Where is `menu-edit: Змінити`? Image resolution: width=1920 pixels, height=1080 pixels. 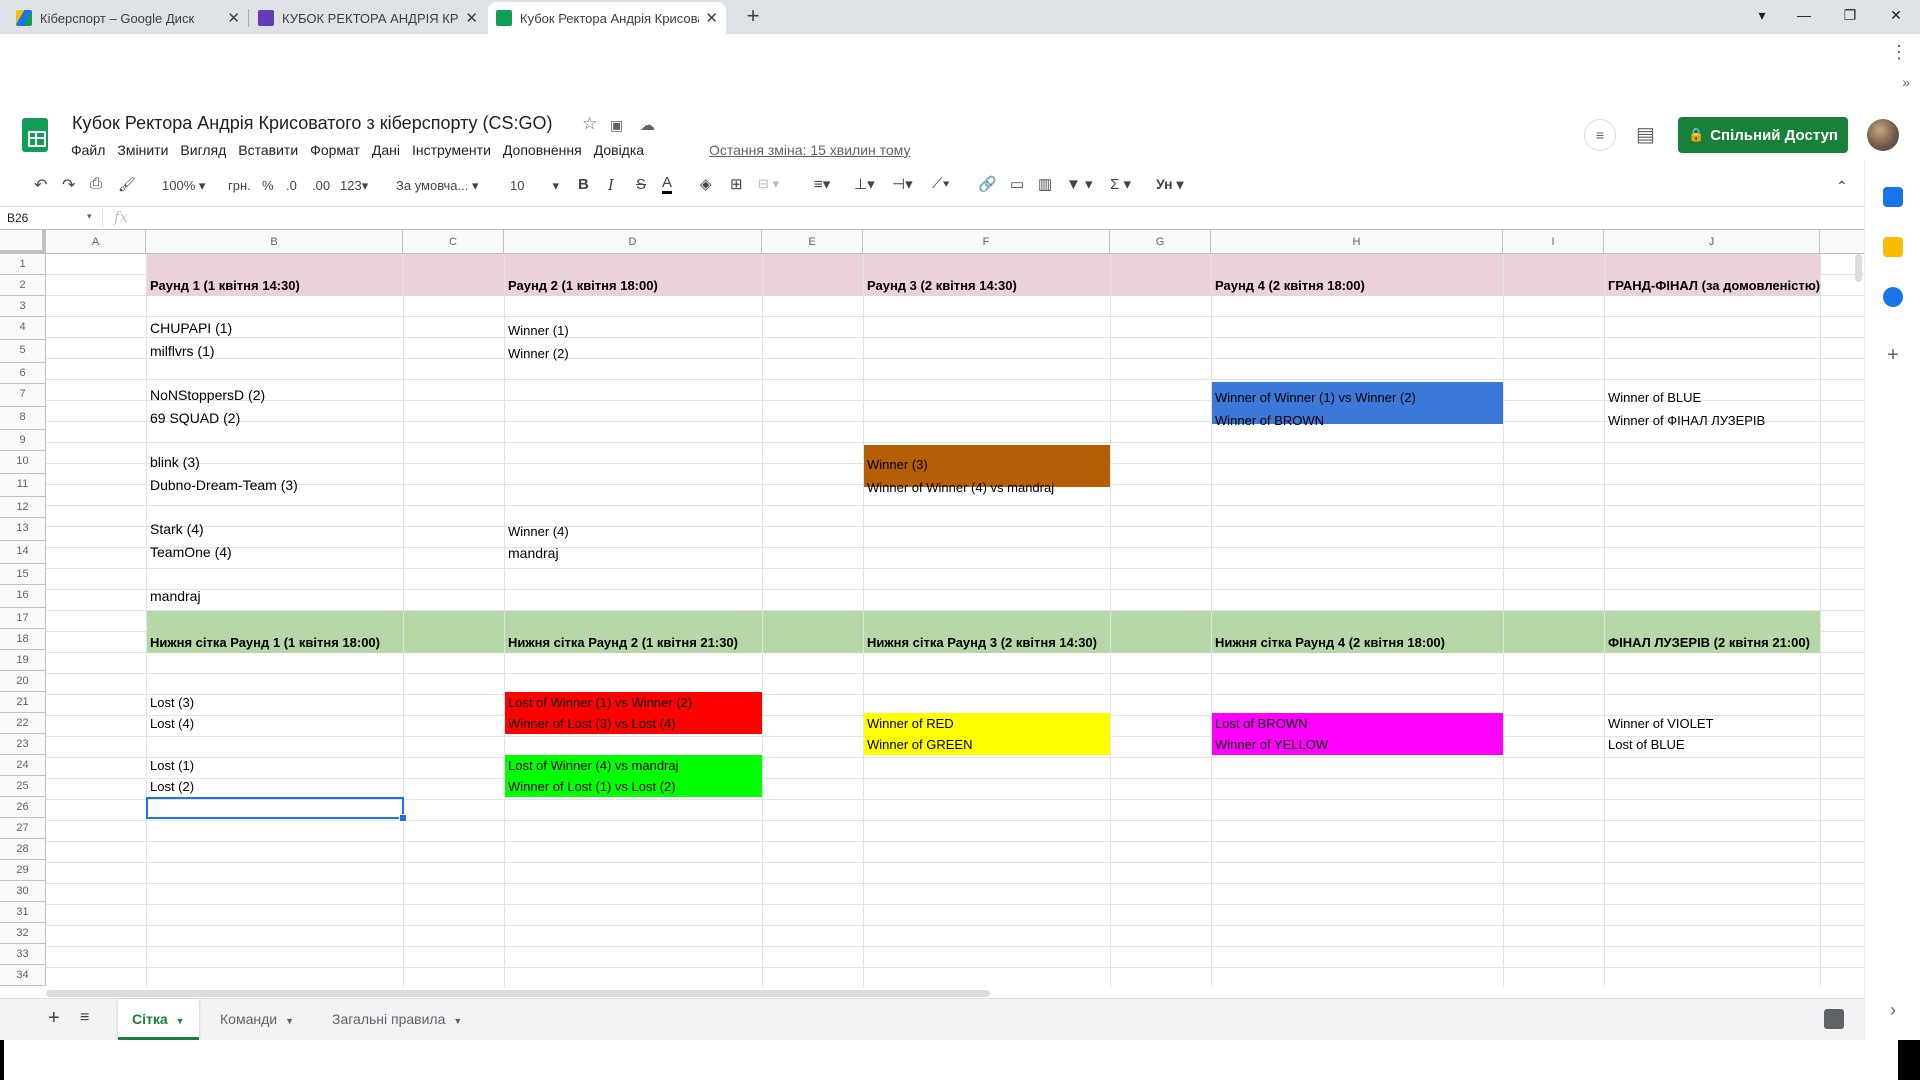 menu-edit: Змінити is located at coordinates (142, 150).